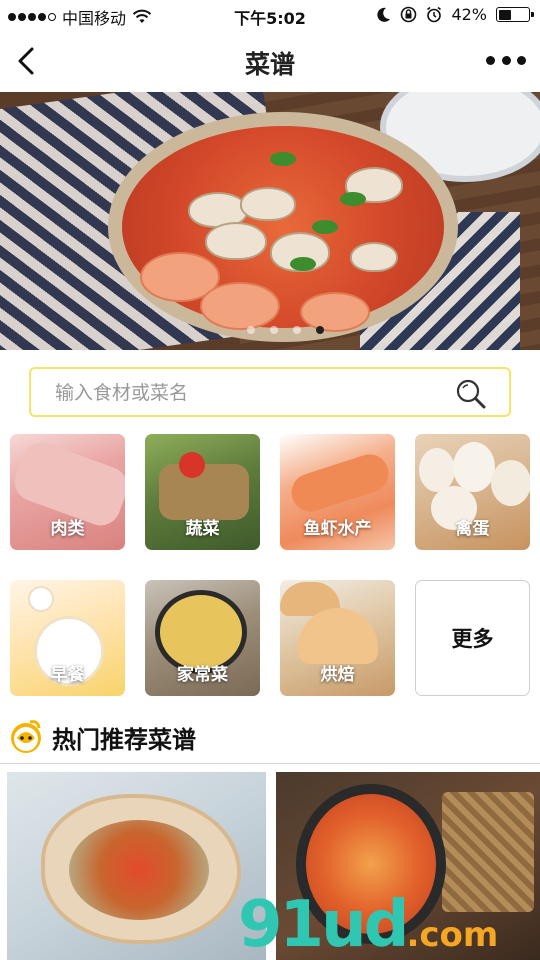 Image resolution: width=540 pixels, height=960 pixels. Describe the element at coordinates (67, 638) in the screenshot. I see `category-breakfast: 早餐` at that location.